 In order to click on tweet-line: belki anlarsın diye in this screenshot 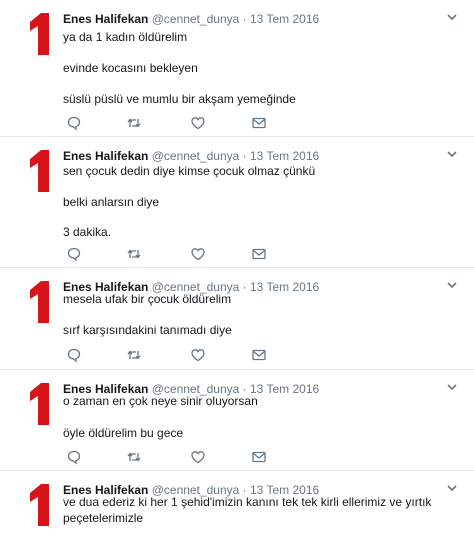, I will do `click(111, 202)`.